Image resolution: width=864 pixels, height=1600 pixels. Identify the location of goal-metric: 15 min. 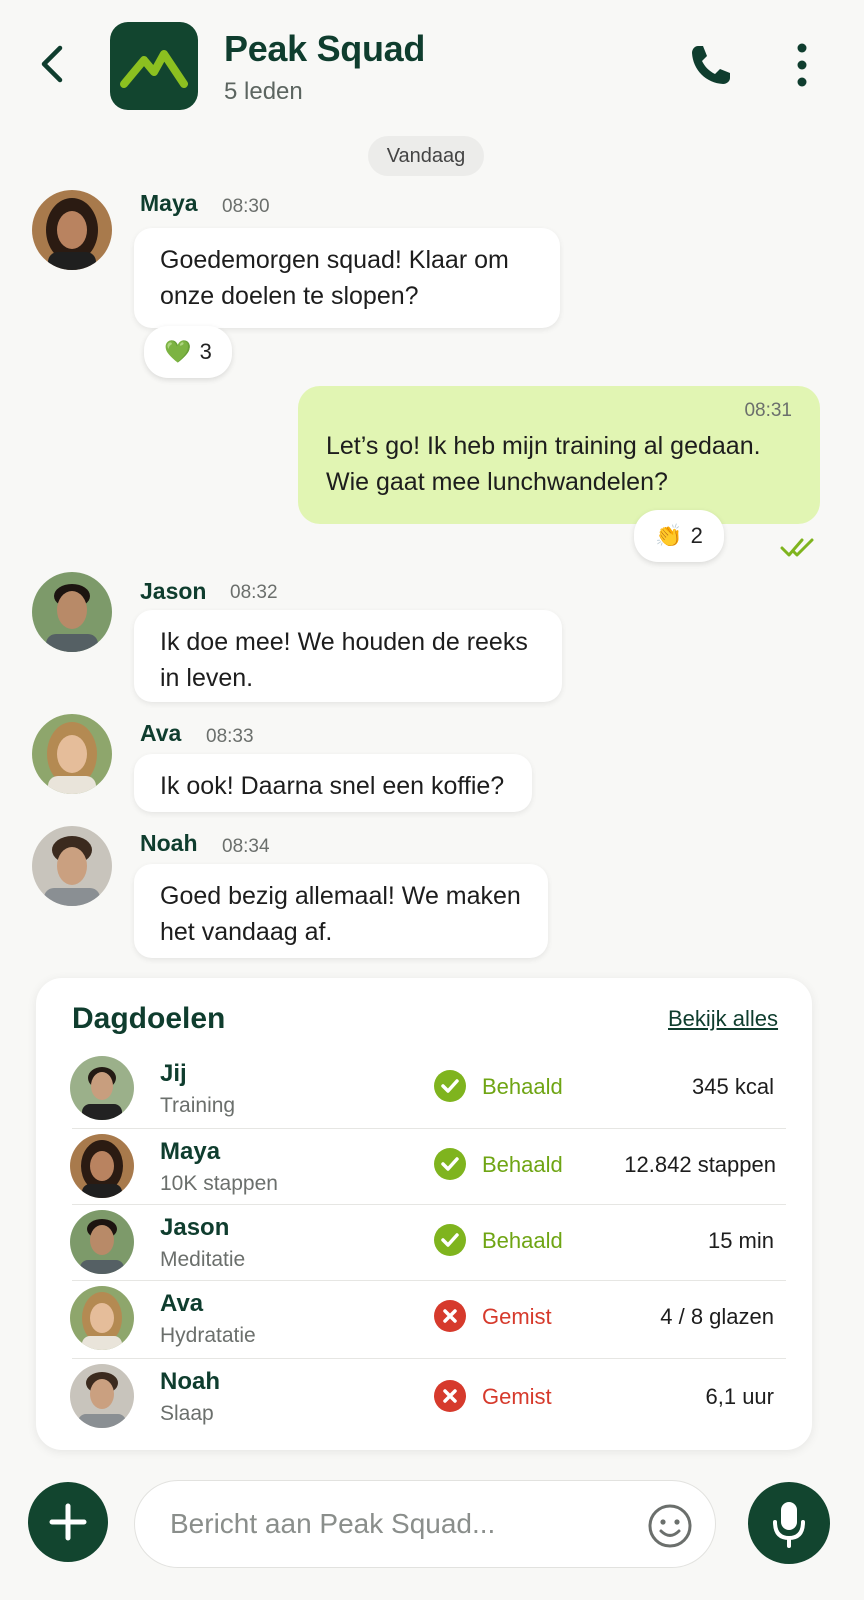
(740, 1240).